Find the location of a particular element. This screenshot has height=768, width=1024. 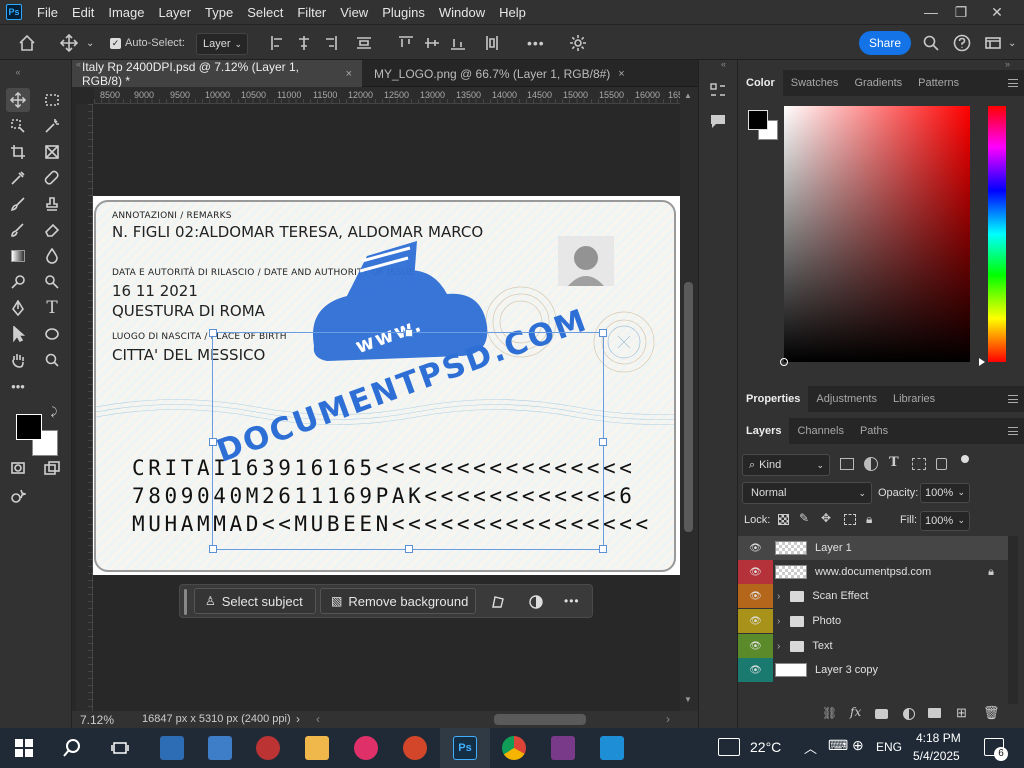

align-right-icon is located at coordinates (330, 43).